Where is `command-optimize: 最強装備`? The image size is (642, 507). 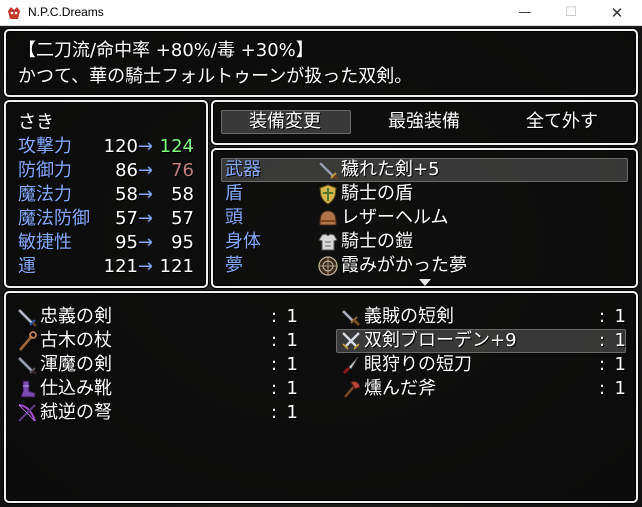
command-optimize: 最強装備 is located at coordinates (424, 122).